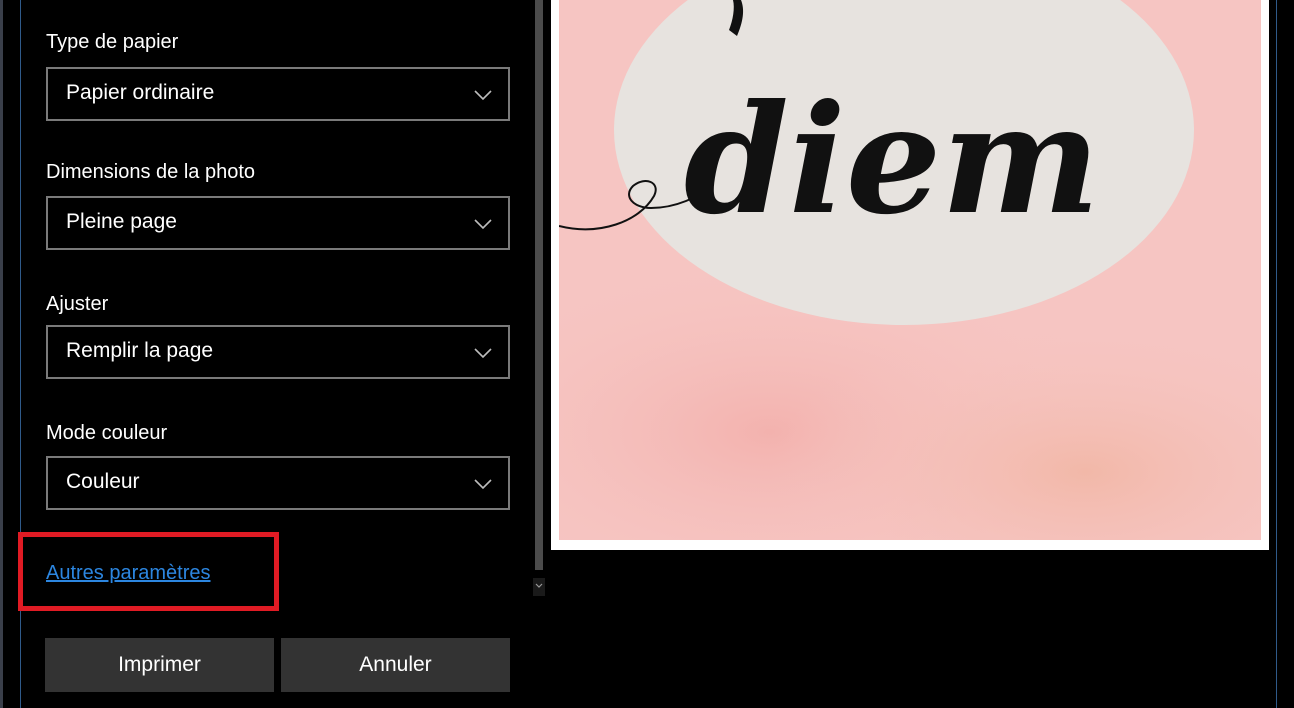 This screenshot has height=708, width=1294. What do you see at coordinates (151, 172) in the screenshot?
I see `photo-size-label: Dimensions de la photo` at bounding box center [151, 172].